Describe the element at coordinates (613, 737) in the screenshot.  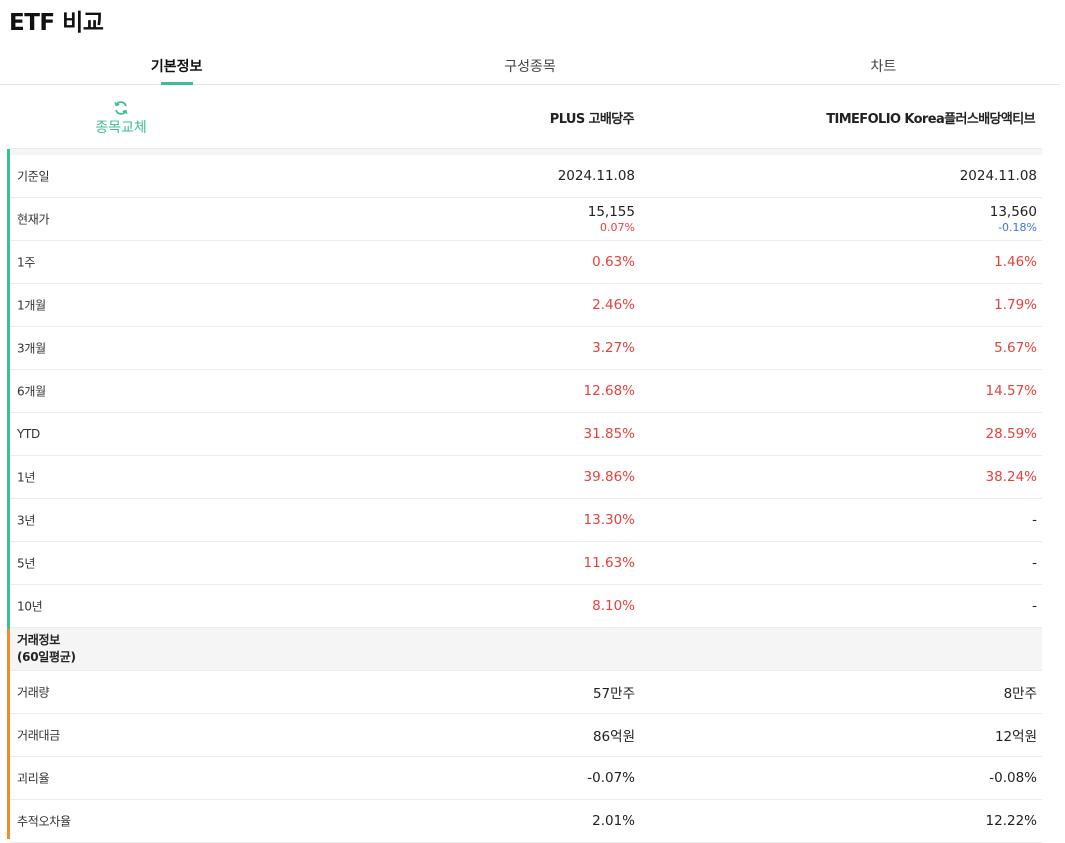
I see `fund1-value: 86억원` at that location.